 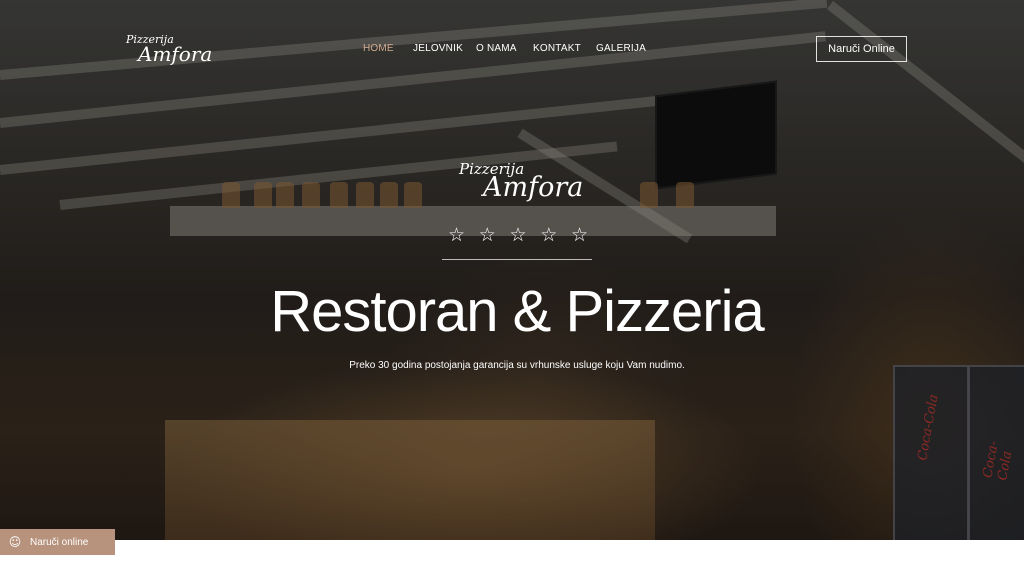 What do you see at coordinates (533, 187) in the screenshot?
I see `hero-logo-big-text: Amfora` at bounding box center [533, 187].